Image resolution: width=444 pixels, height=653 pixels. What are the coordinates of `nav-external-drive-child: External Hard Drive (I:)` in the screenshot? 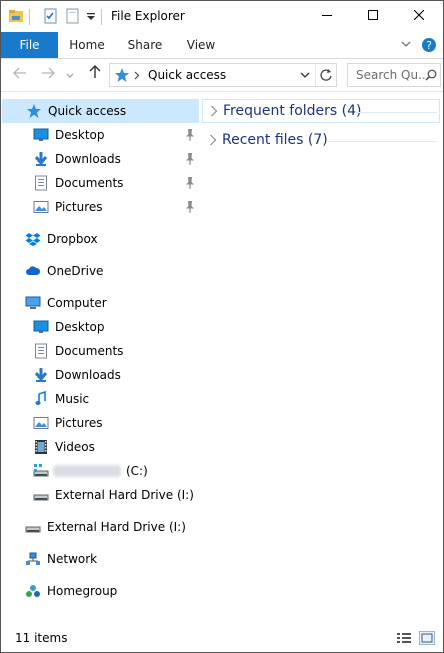 It's located at (101, 495).